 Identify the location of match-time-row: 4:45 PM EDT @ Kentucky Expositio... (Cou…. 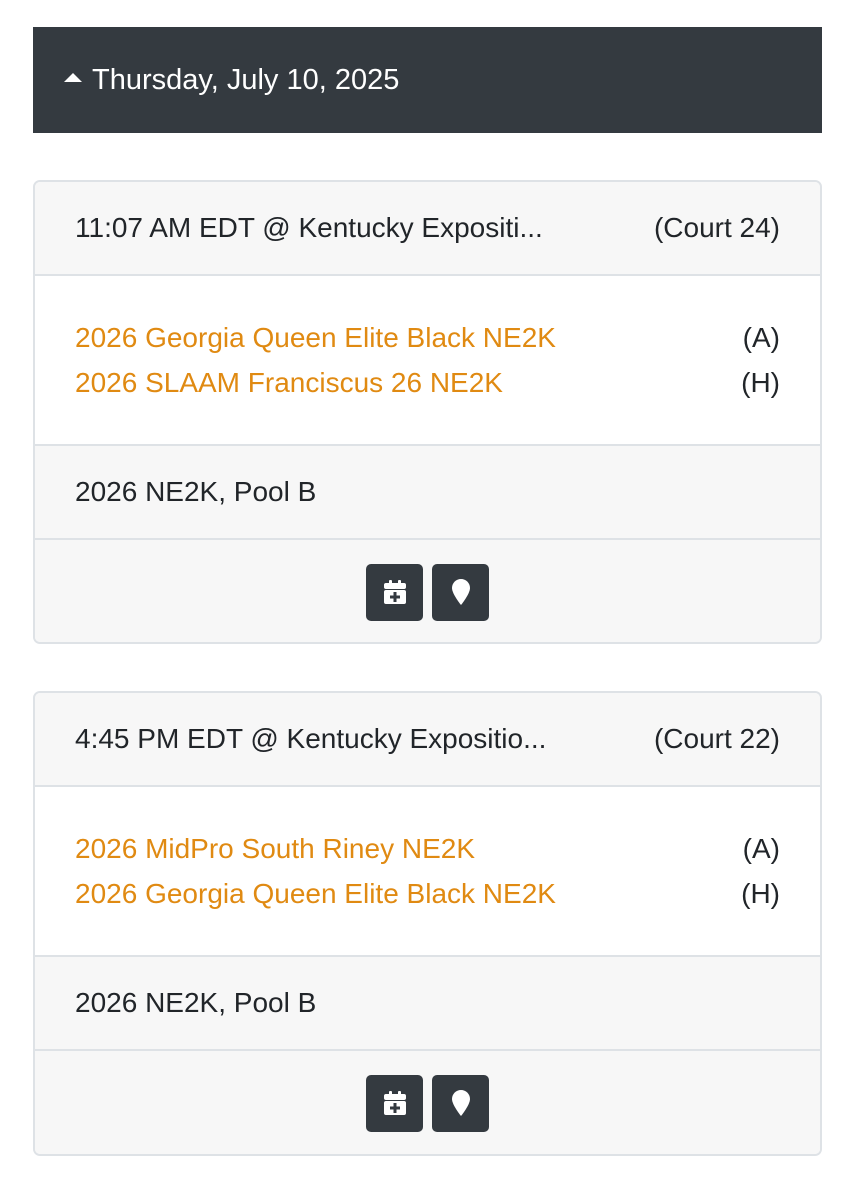
(427, 740).